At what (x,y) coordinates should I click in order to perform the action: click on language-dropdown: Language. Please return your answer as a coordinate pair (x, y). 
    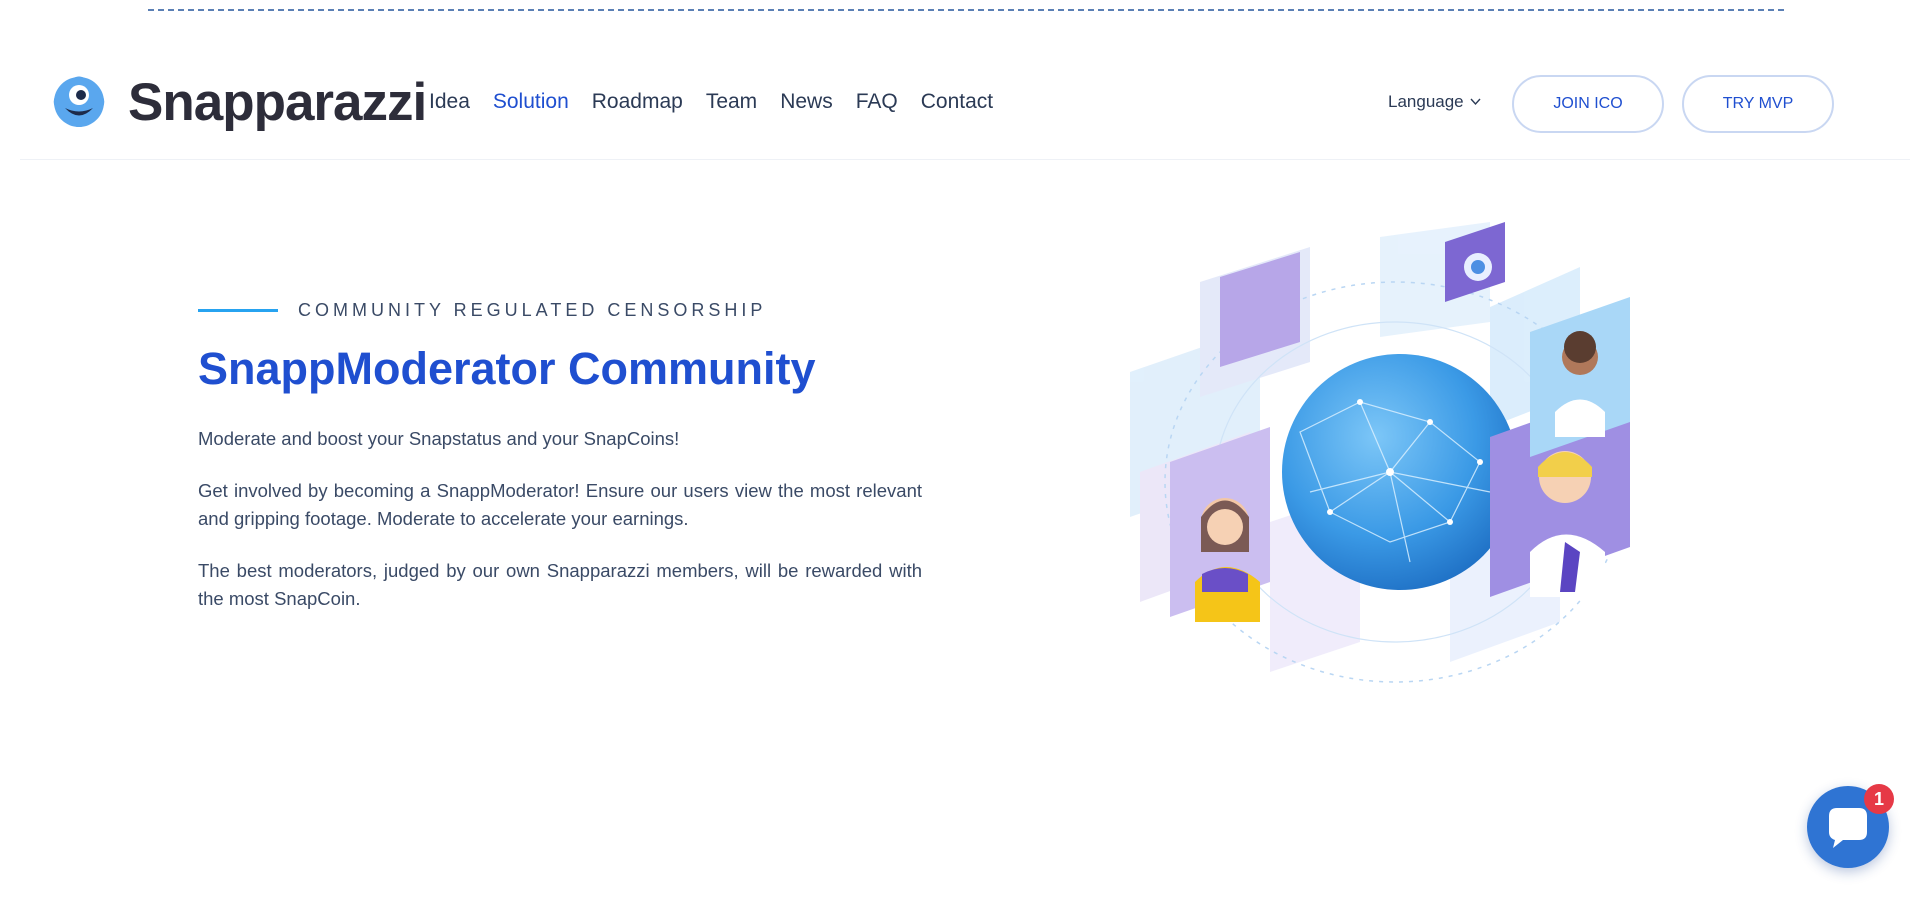
    Looking at the image, I should click on (1434, 102).